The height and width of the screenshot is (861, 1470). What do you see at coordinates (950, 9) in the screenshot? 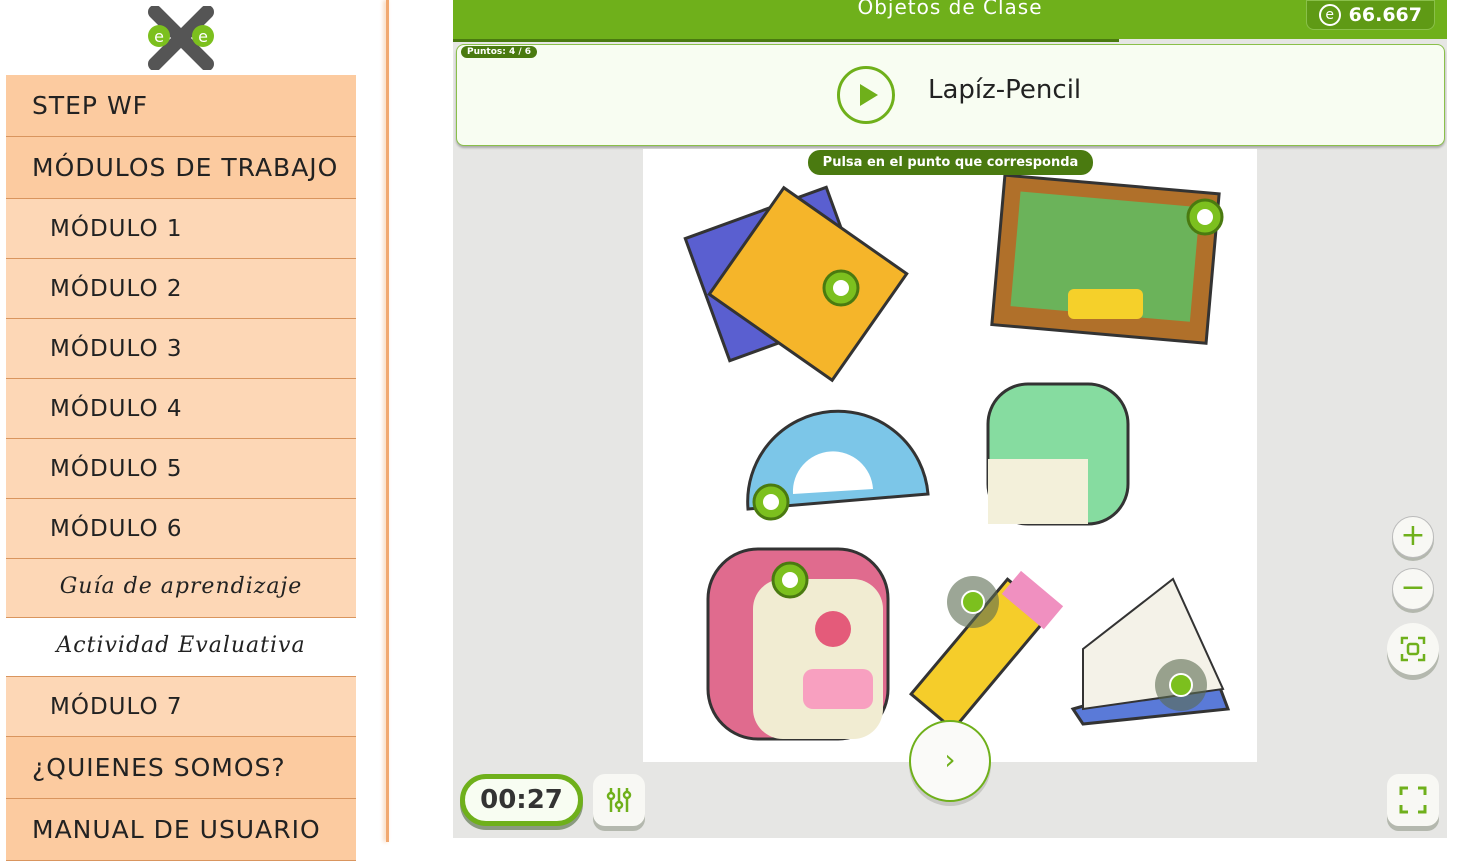
I see `game-title: Objetos de Clase` at bounding box center [950, 9].